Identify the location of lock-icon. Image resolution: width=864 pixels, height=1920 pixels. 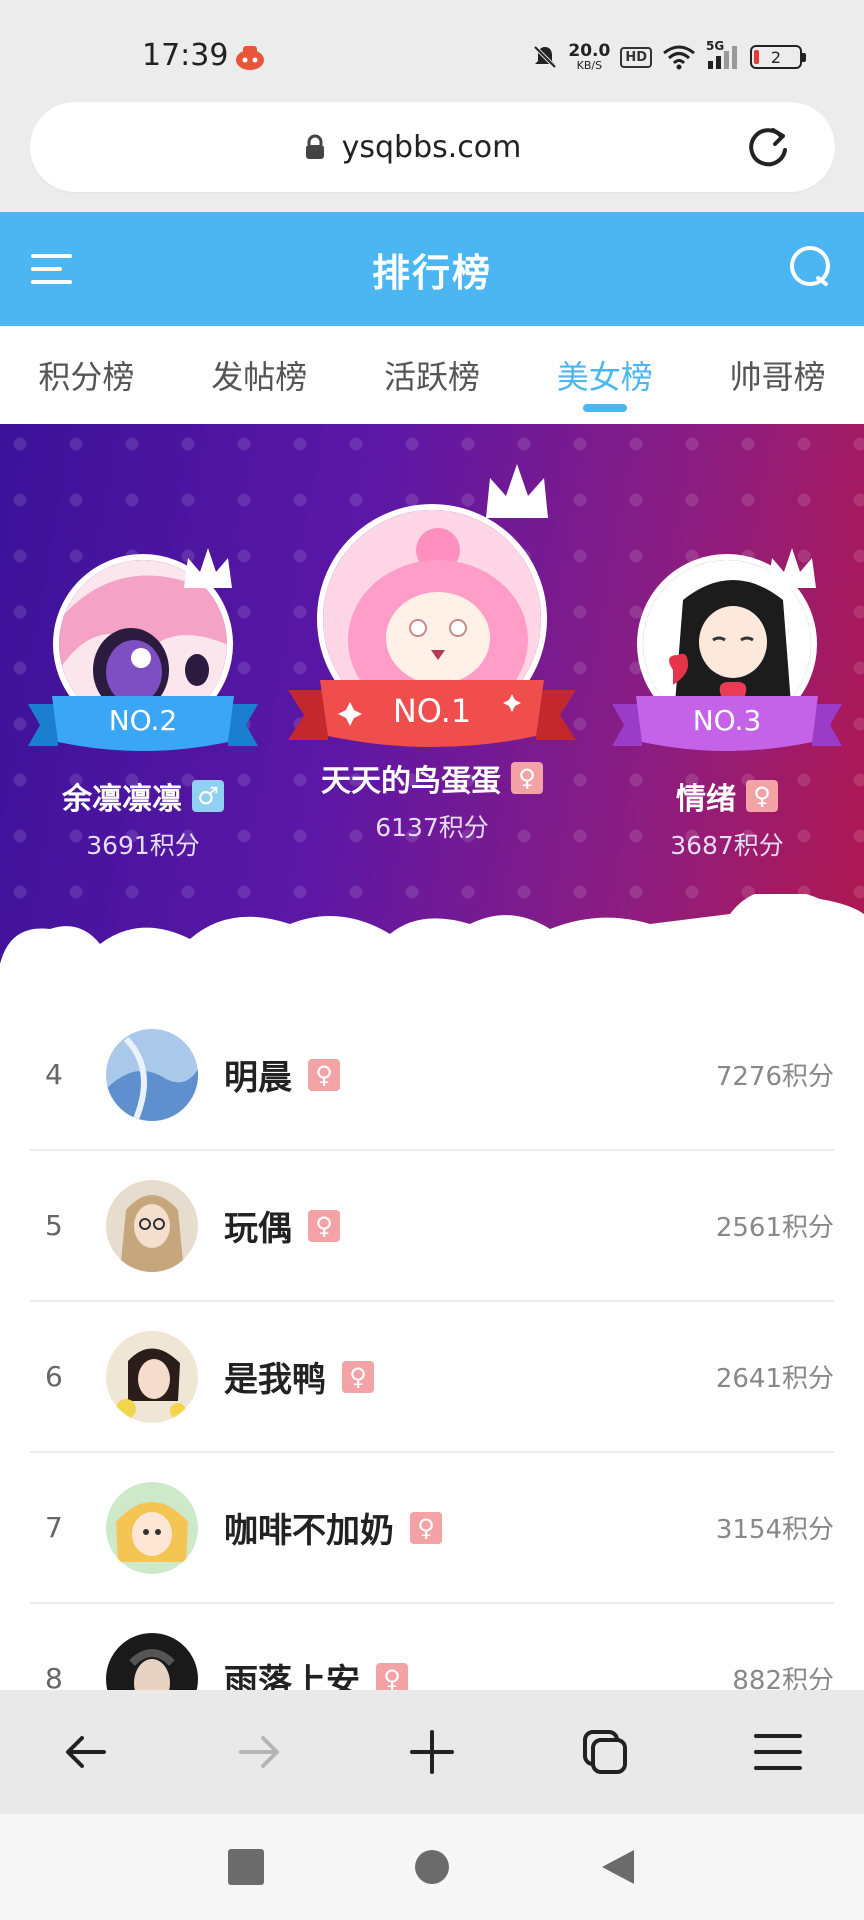
(314, 146).